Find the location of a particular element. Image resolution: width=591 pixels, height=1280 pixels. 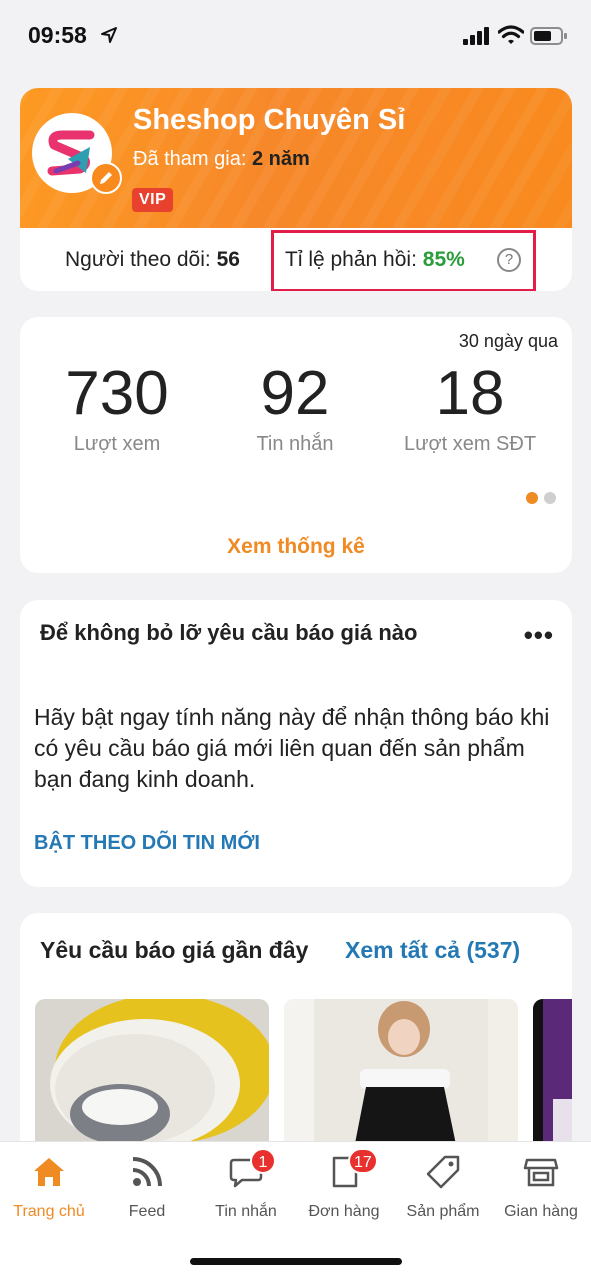

battery-icon is located at coordinates (548, 36).